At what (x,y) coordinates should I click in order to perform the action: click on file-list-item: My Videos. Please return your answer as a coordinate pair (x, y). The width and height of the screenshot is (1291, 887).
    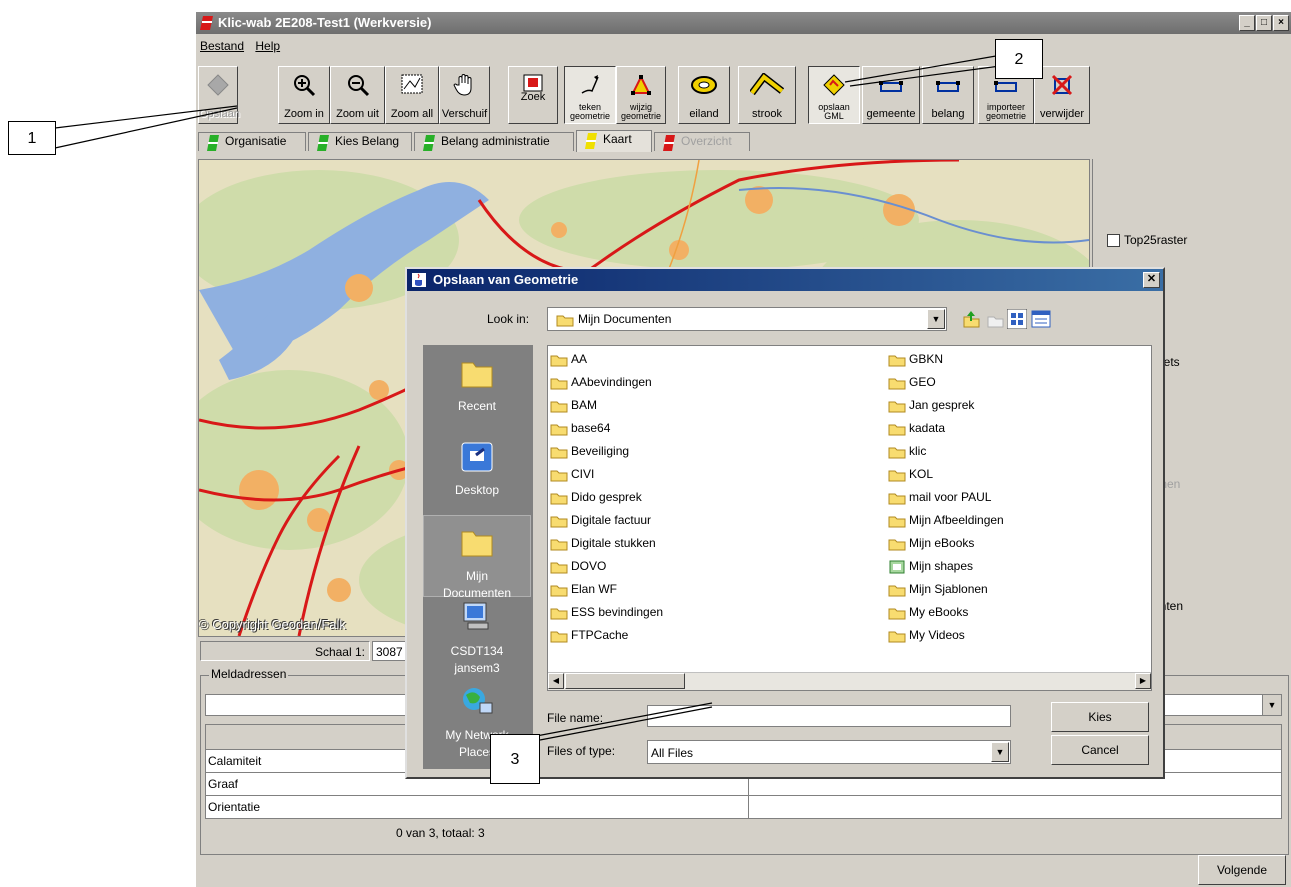
    Looking at the image, I should click on (926, 635).